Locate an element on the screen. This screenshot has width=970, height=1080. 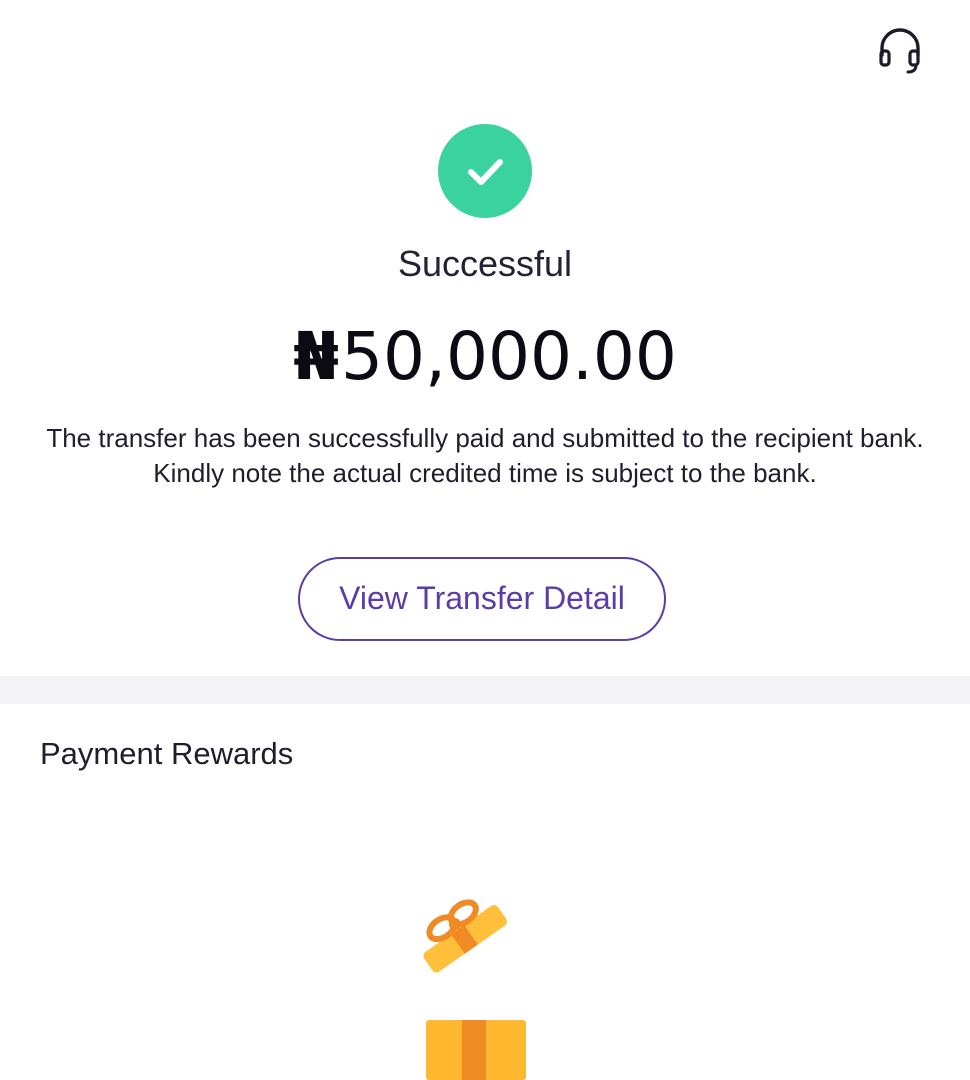
gift-box-icon is located at coordinates (474, 989).